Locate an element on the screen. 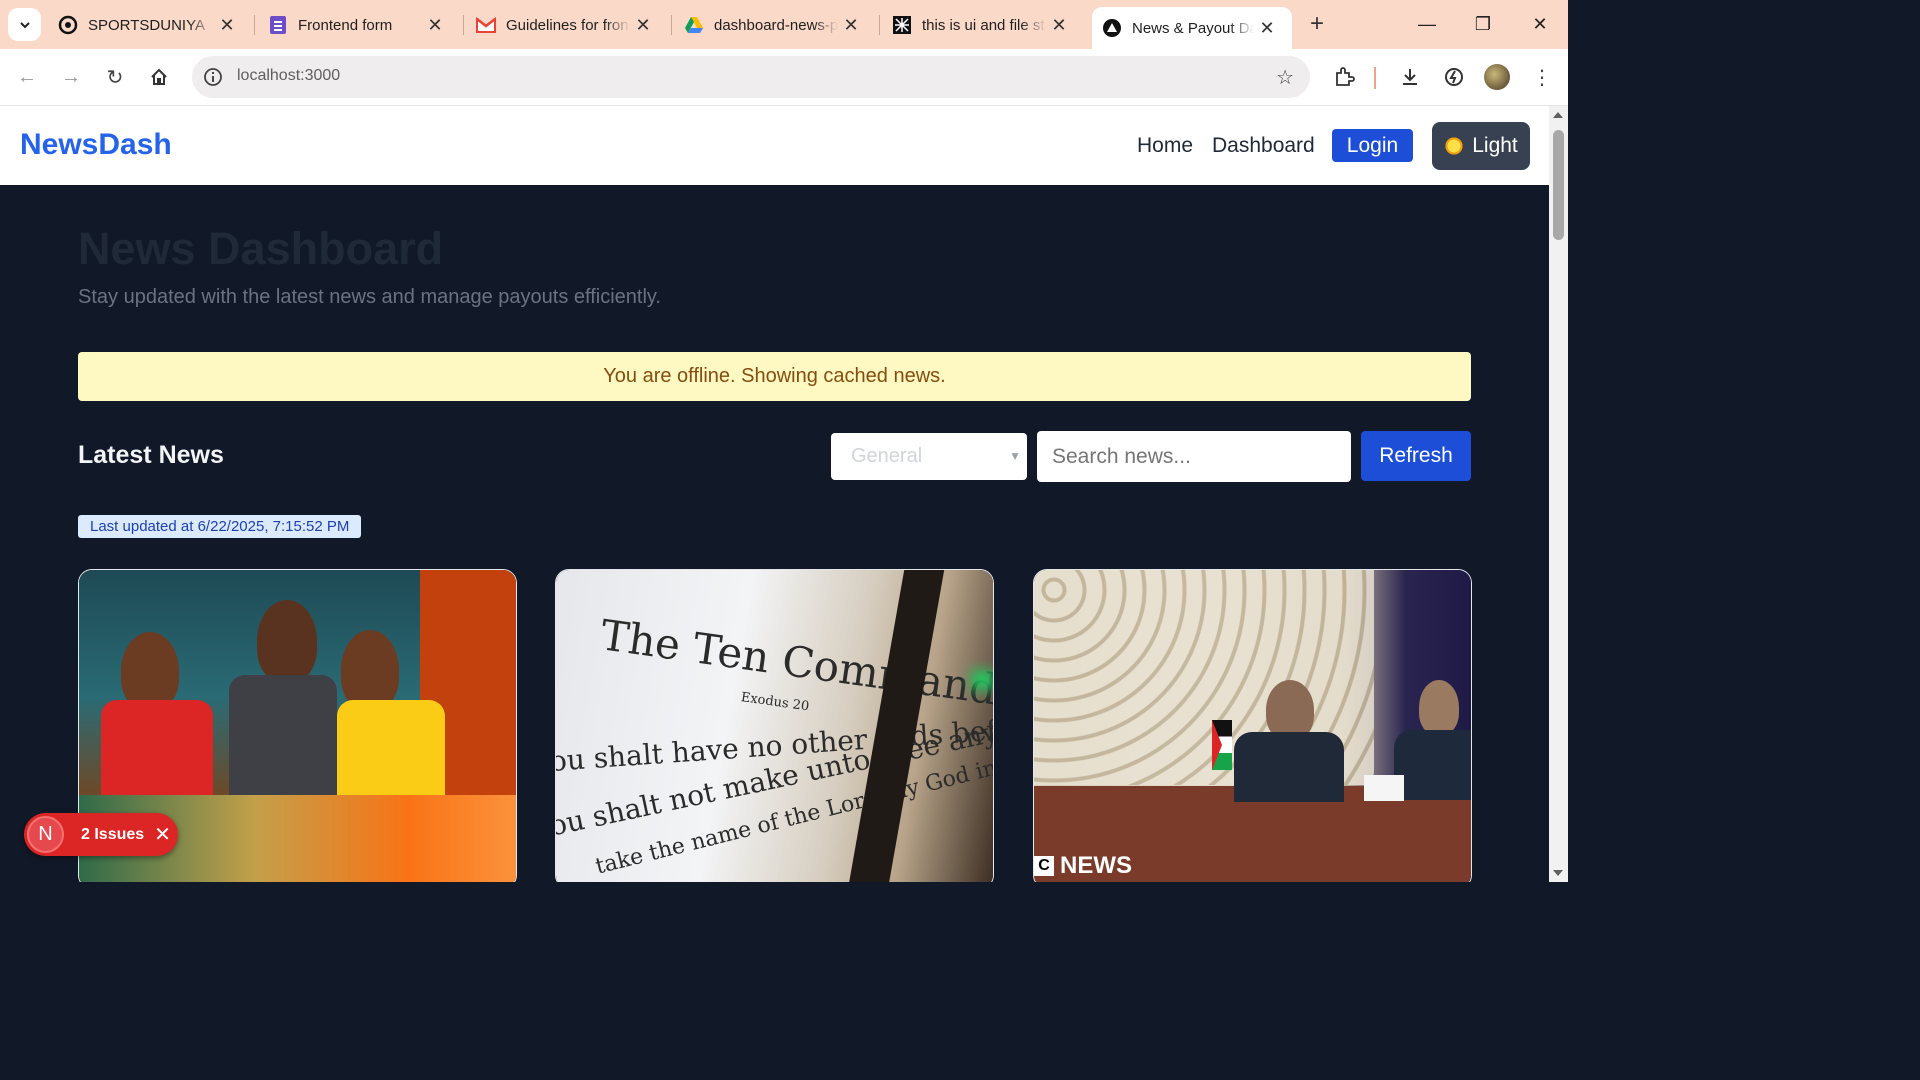 Image resolution: width=1920 pixels, height=1080 pixels. issues-label: 2 Issues is located at coordinates (112, 835).